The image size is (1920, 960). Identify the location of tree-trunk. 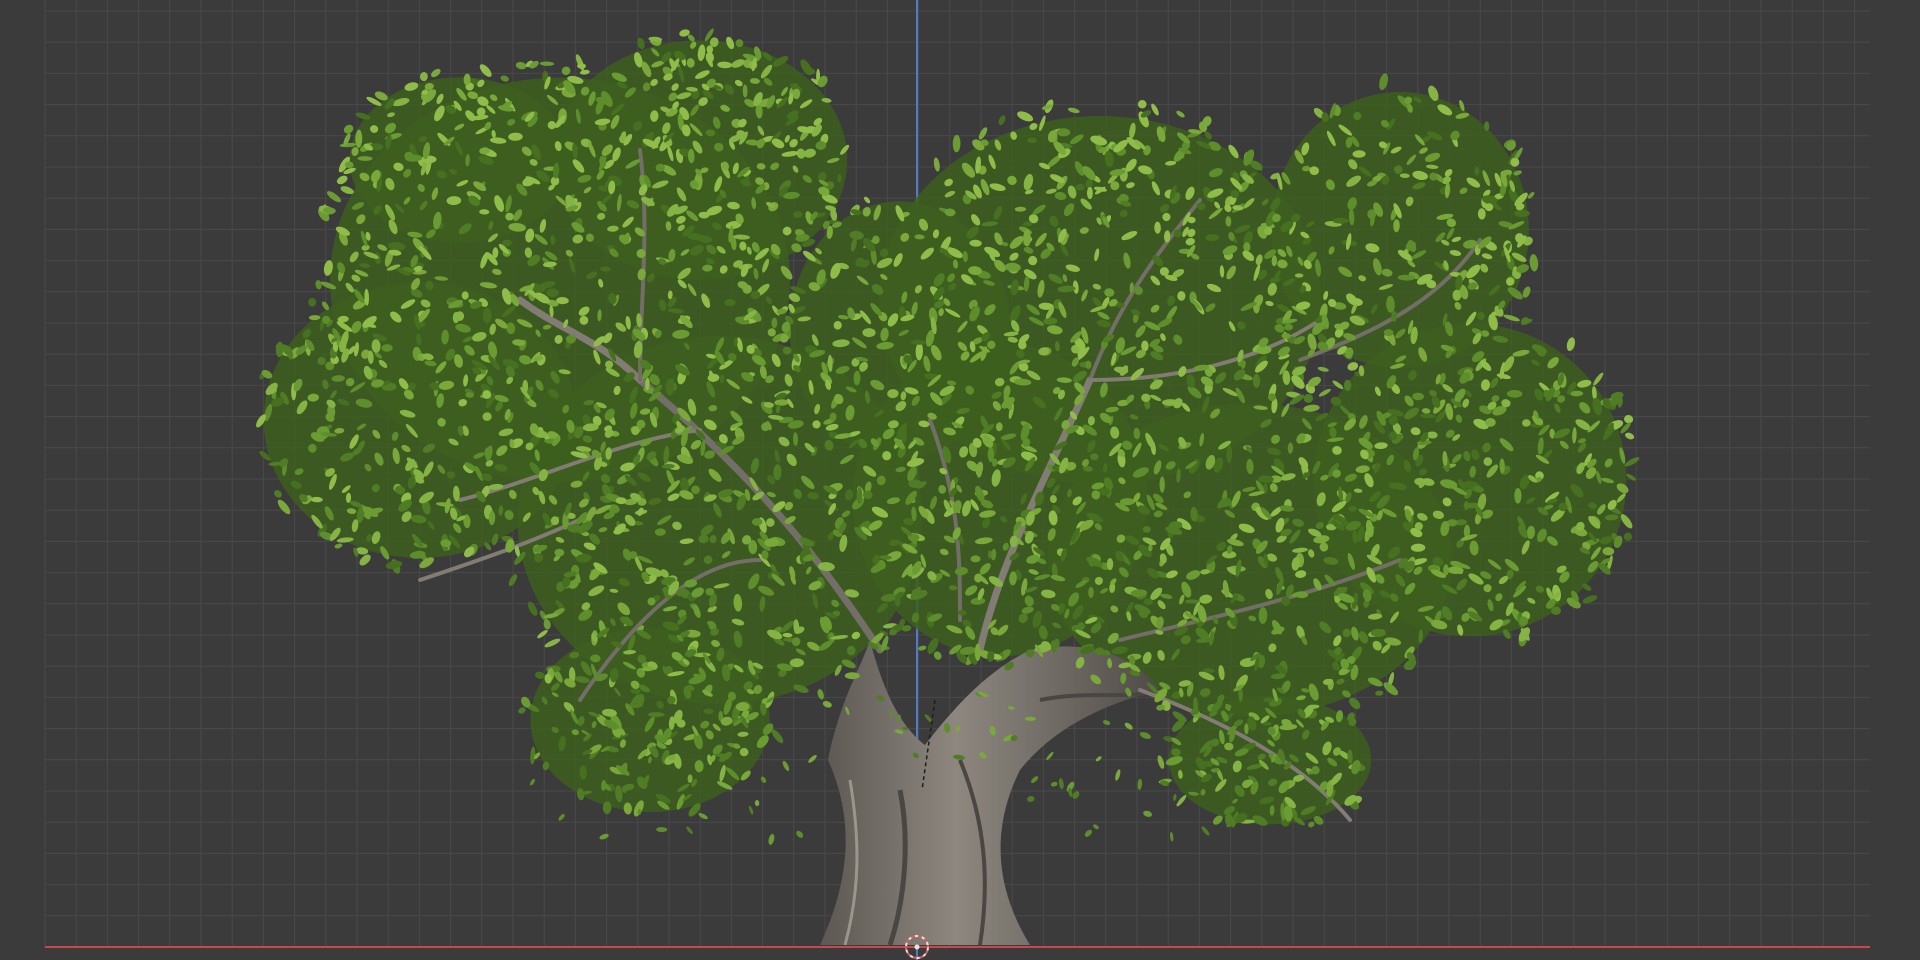
(990, 793).